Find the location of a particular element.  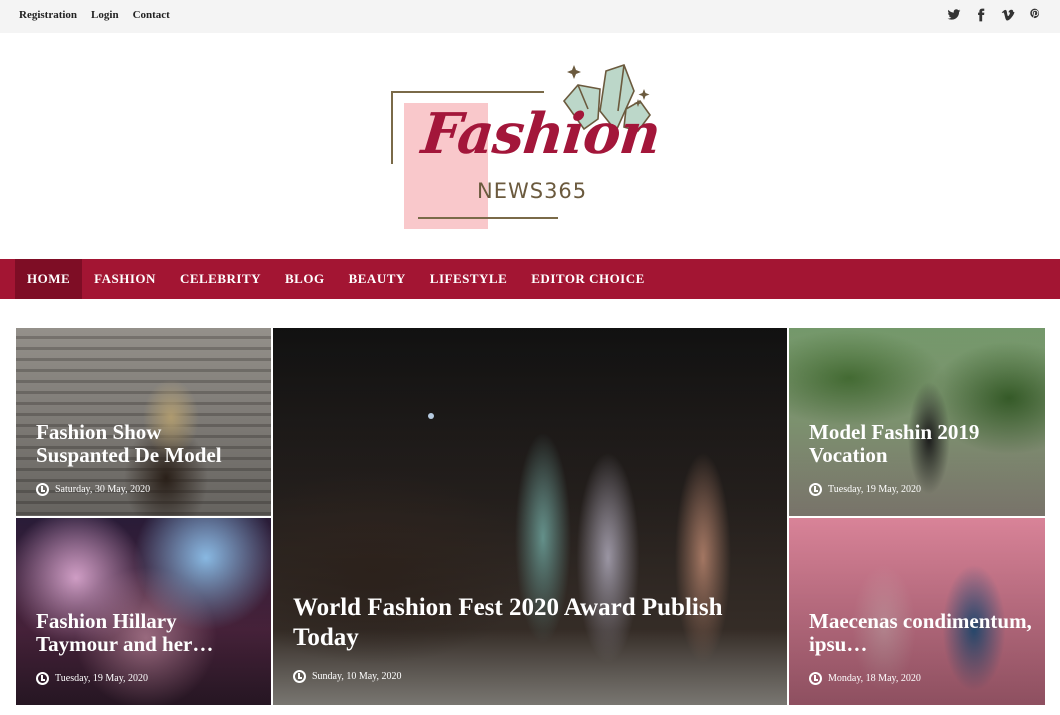

post-meta: Sunday, 10 May, 2020 is located at coordinates (347, 676).